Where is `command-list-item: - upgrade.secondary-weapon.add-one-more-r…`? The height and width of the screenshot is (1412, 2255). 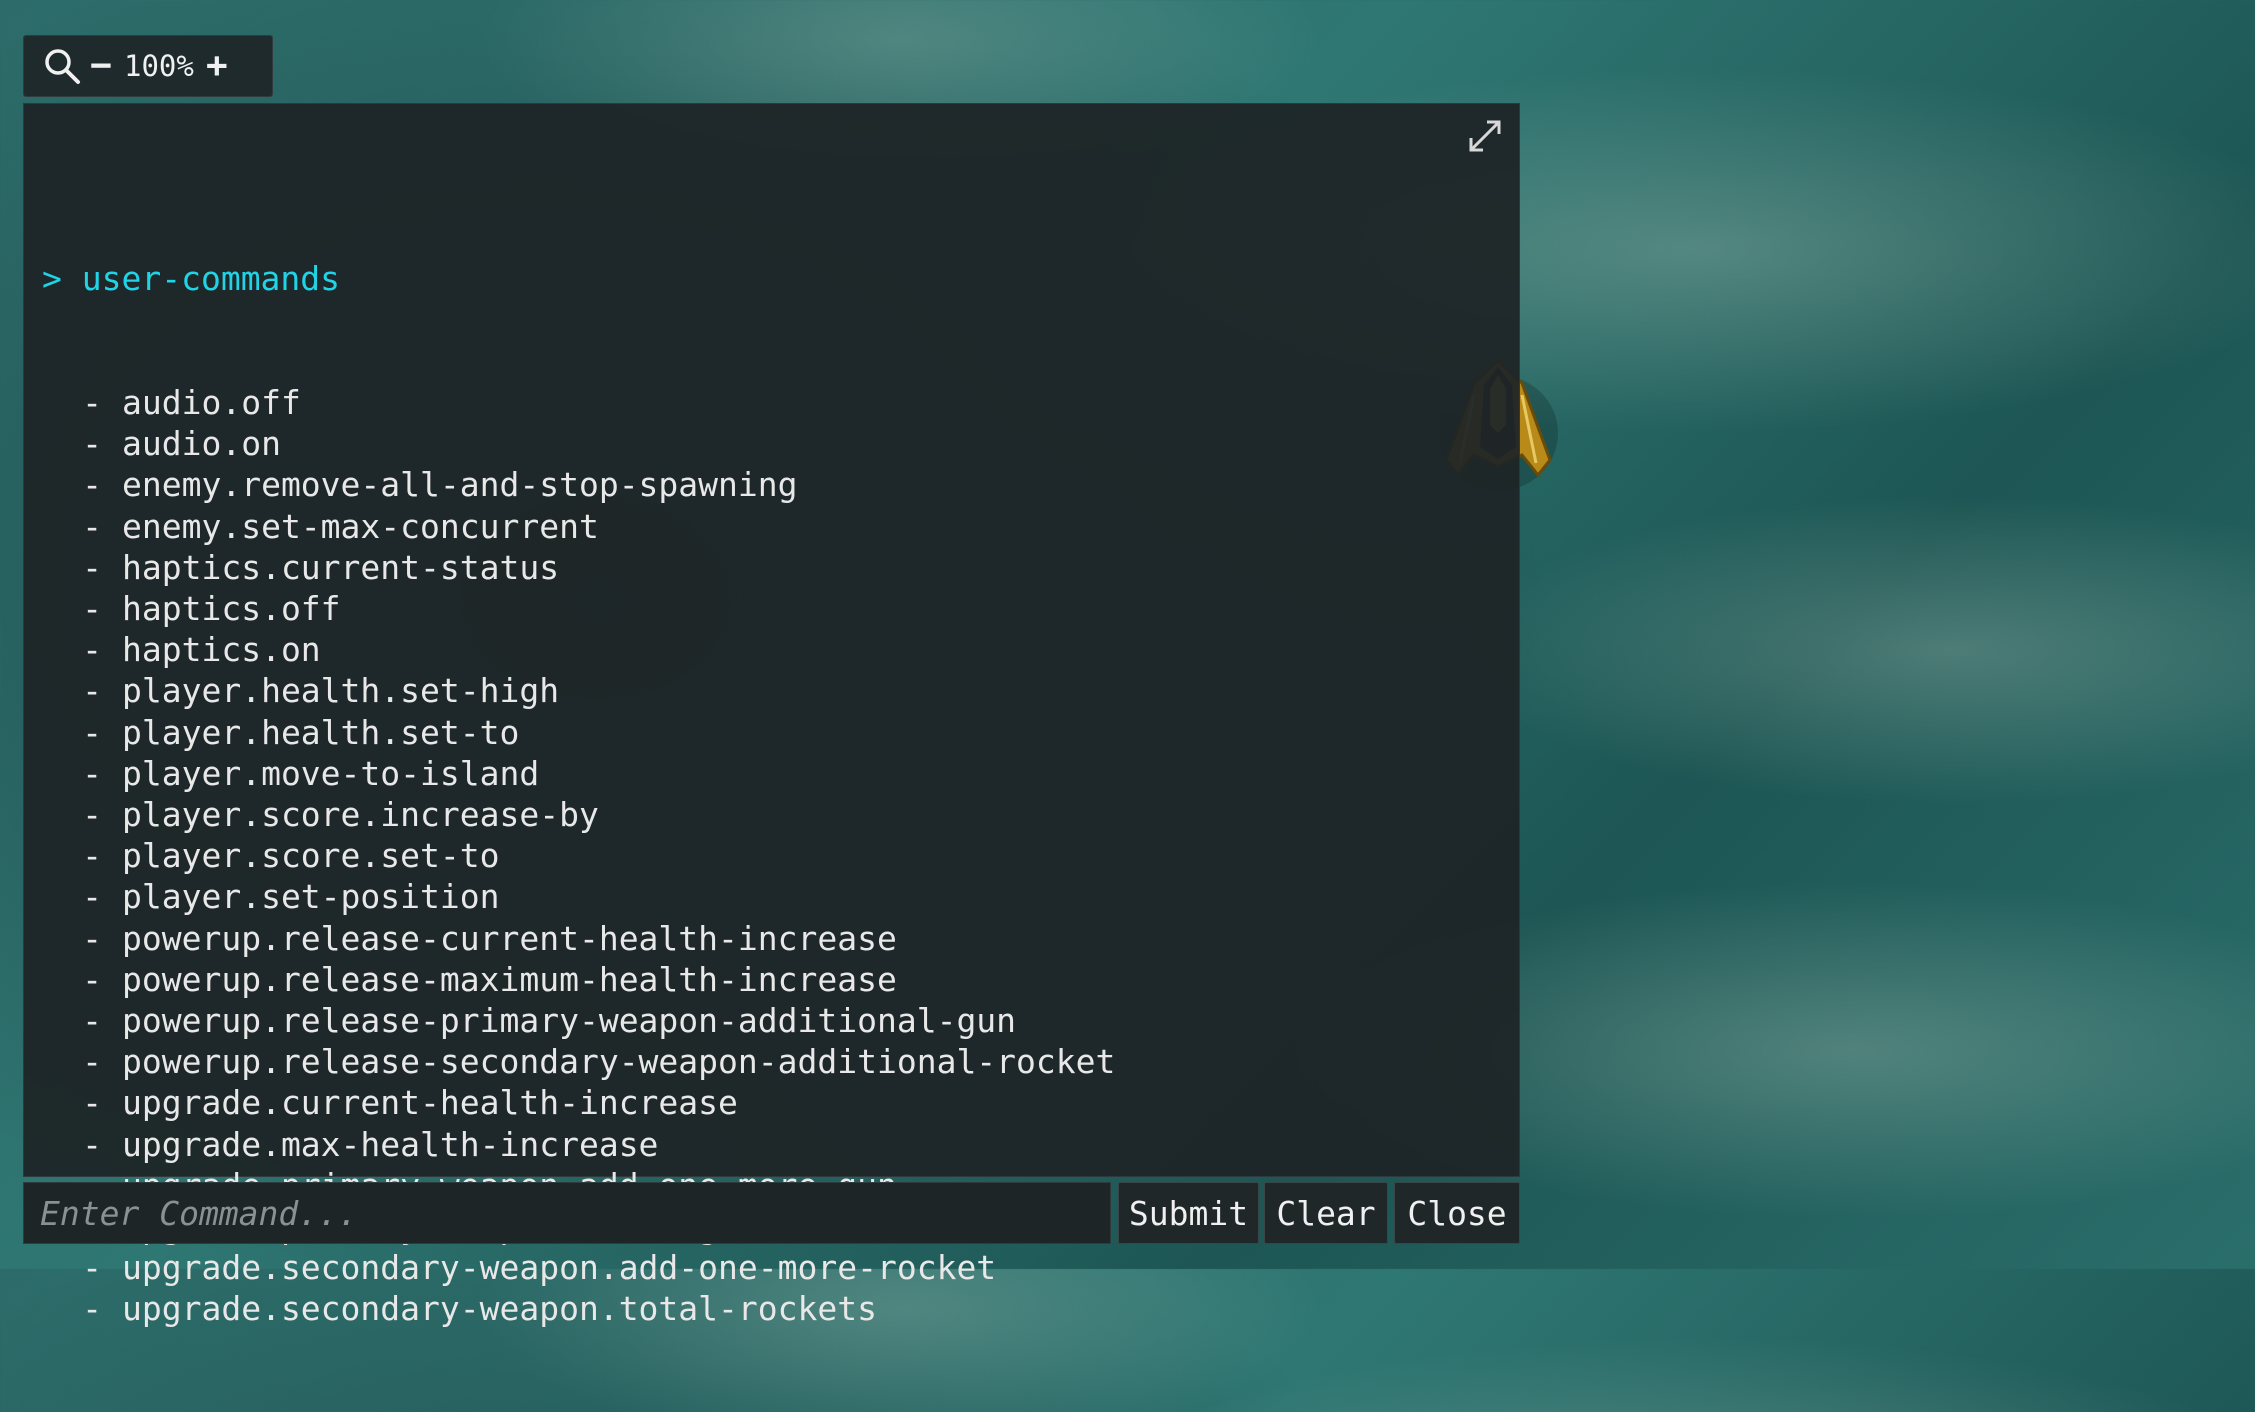
command-list-item: - upgrade.secondary-weapon.add-one-more-r… is located at coordinates (770, 1267).